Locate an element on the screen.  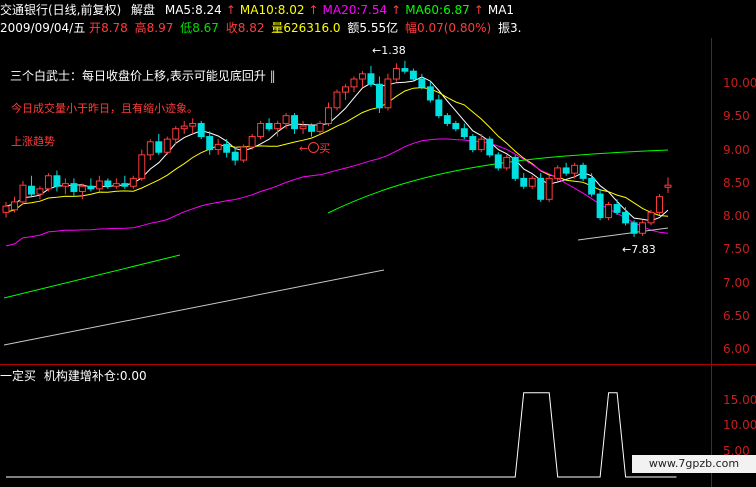
buy-circle-icon is located at coordinates (314, 147).